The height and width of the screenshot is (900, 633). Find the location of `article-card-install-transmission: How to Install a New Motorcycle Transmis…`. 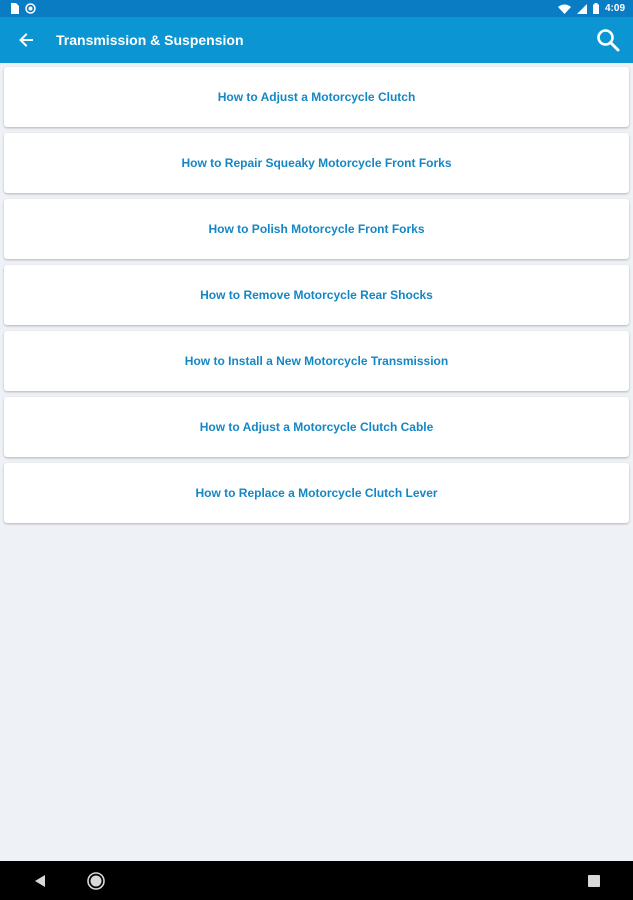

article-card-install-transmission: How to Install a New Motorcycle Transmis… is located at coordinates (316, 361).